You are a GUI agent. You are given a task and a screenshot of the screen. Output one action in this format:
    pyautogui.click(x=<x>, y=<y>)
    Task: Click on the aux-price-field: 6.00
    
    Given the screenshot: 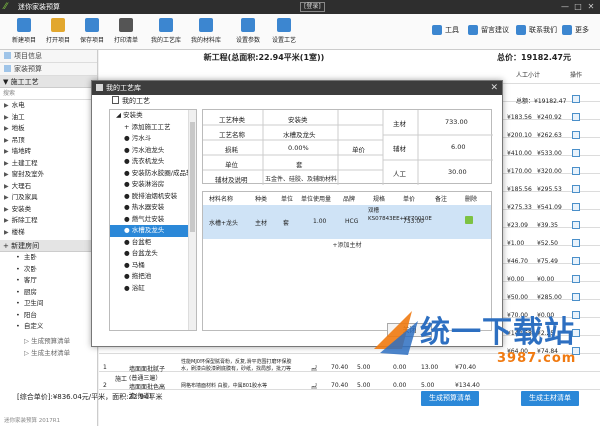 What is the action you would take?
    pyautogui.click(x=458, y=147)
    